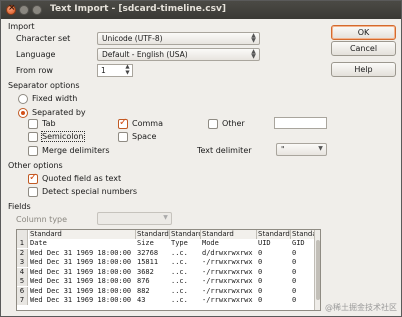  What do you see at coordinates (22, 253) in the screenshot?
I see `row-number: 2` at bounding box center [22, 253].